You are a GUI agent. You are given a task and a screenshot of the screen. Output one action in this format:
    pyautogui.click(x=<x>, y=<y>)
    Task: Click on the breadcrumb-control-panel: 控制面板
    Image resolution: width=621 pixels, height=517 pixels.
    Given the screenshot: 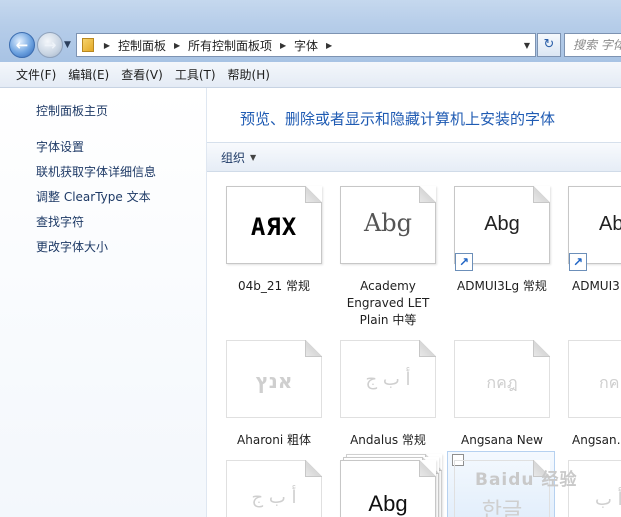 What is the action you would take?
    pyautogui.click(x=142, y=45)
    